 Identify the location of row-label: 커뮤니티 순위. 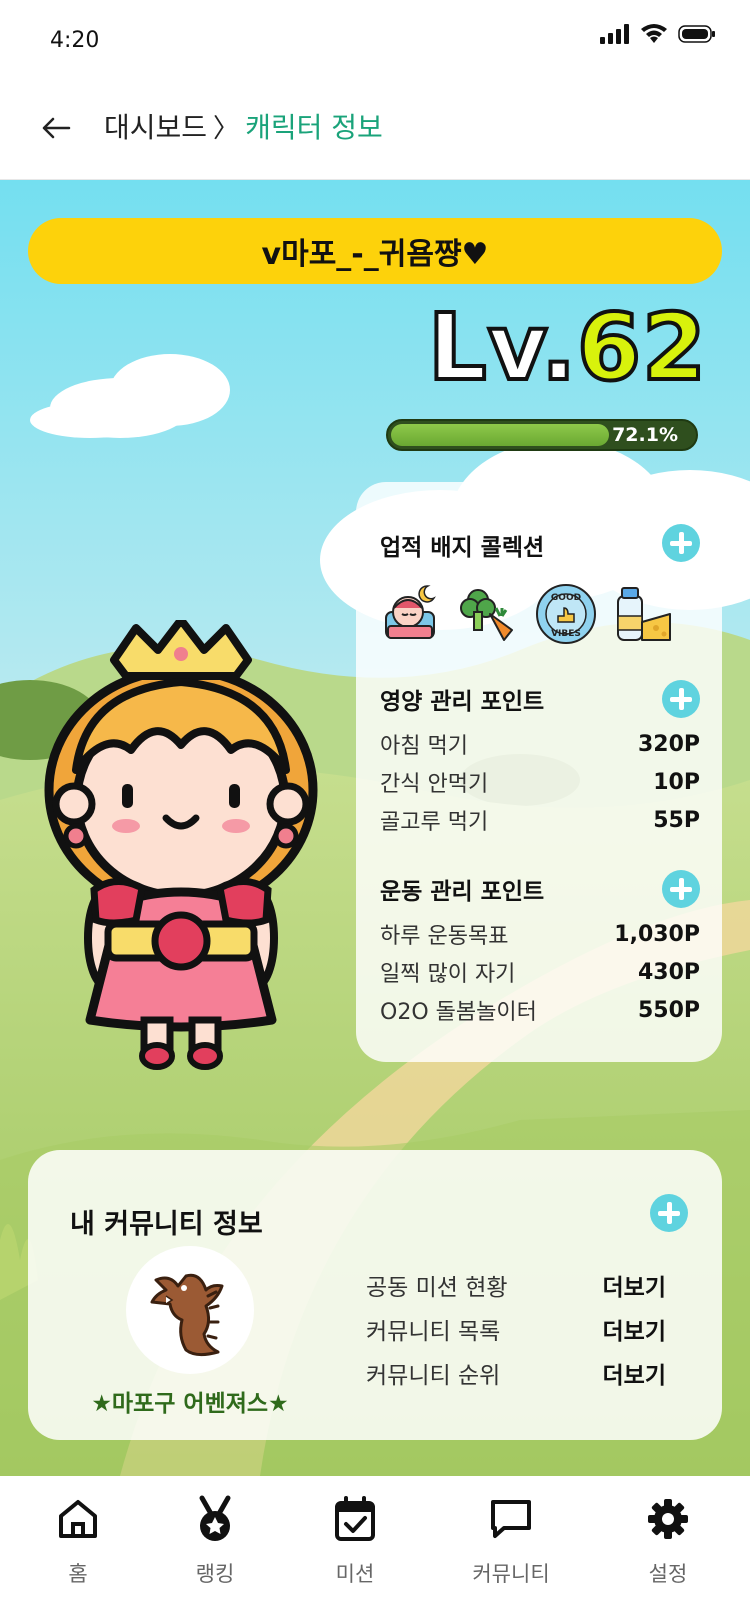
(433, 1376).